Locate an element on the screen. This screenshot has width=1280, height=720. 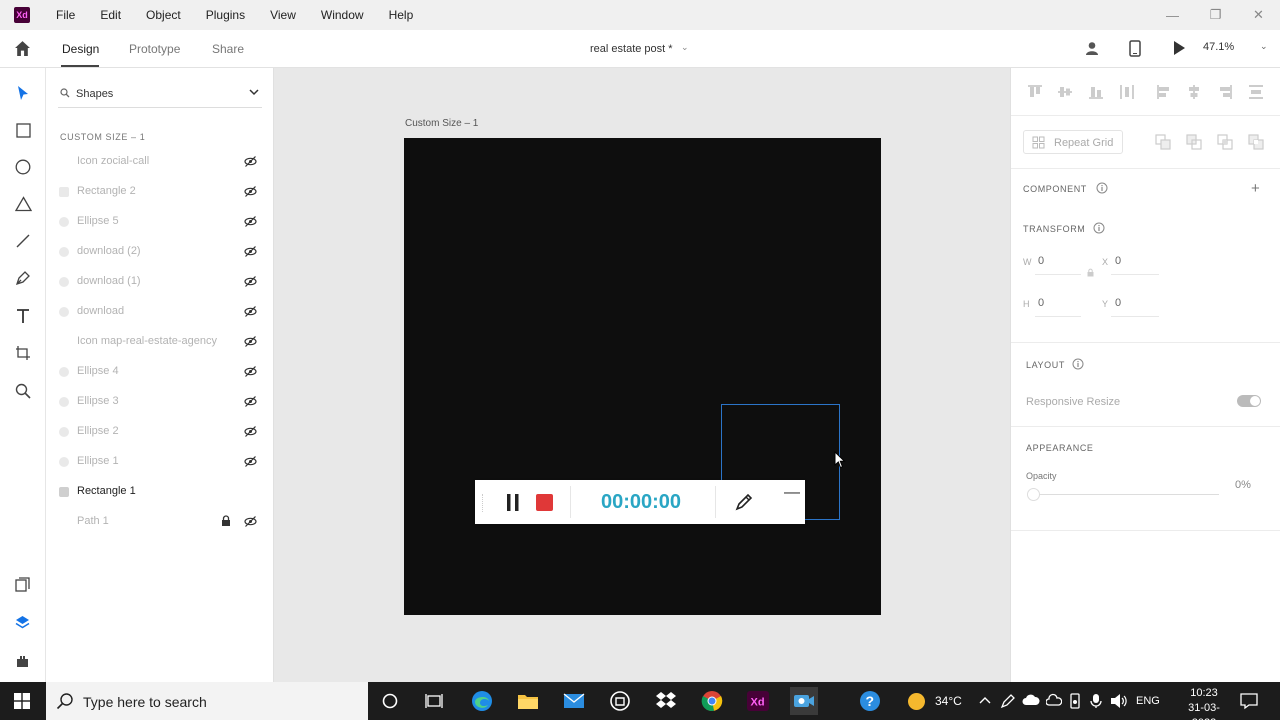
layer-item-selected: Rectangle 1 is located at coordinates (160, 492).